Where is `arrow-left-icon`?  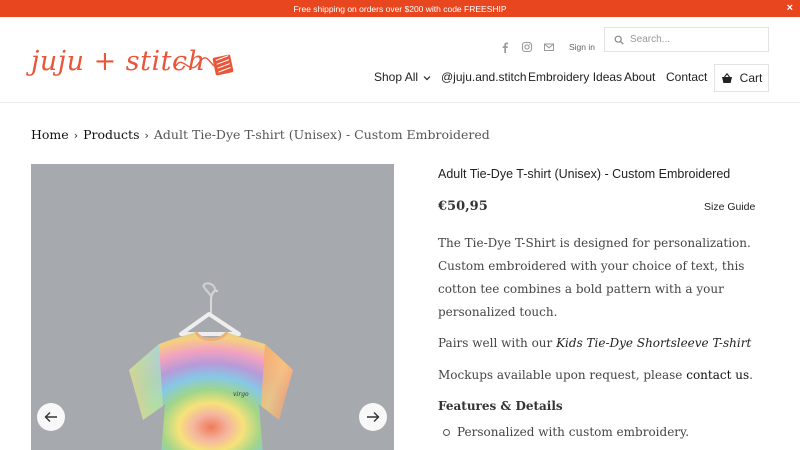
arrow-left-icon is located at coordinates (50, 417).